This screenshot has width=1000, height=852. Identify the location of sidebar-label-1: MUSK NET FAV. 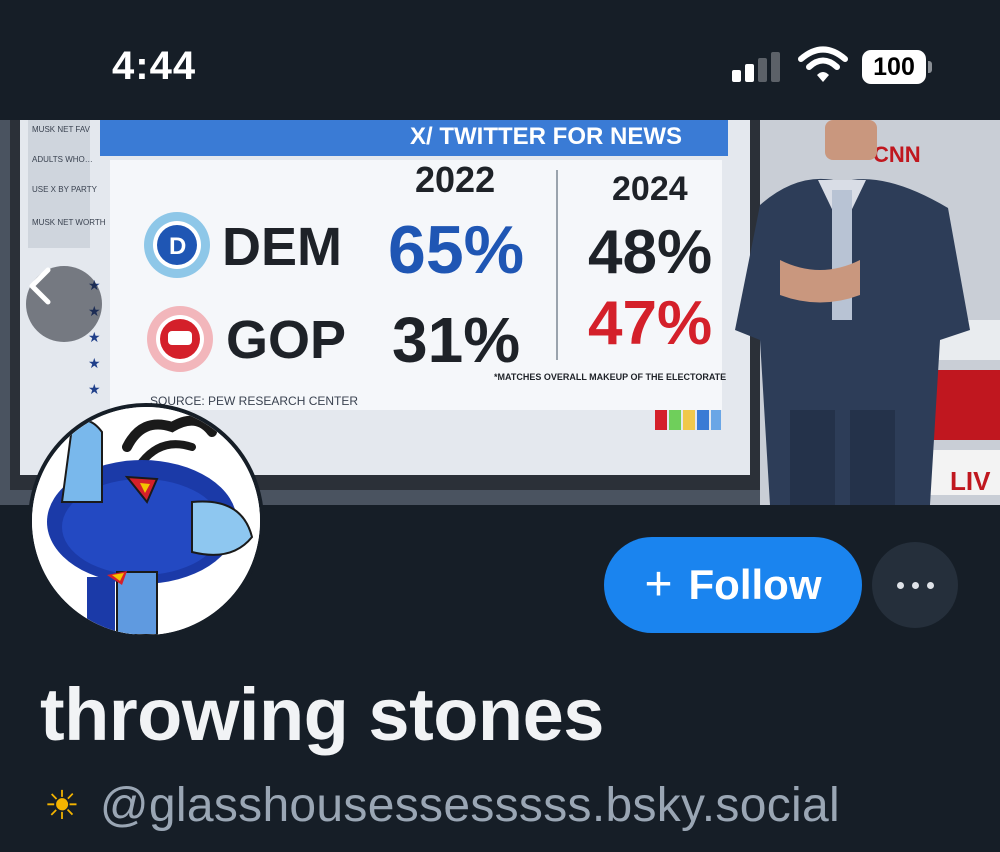
(61, 129).